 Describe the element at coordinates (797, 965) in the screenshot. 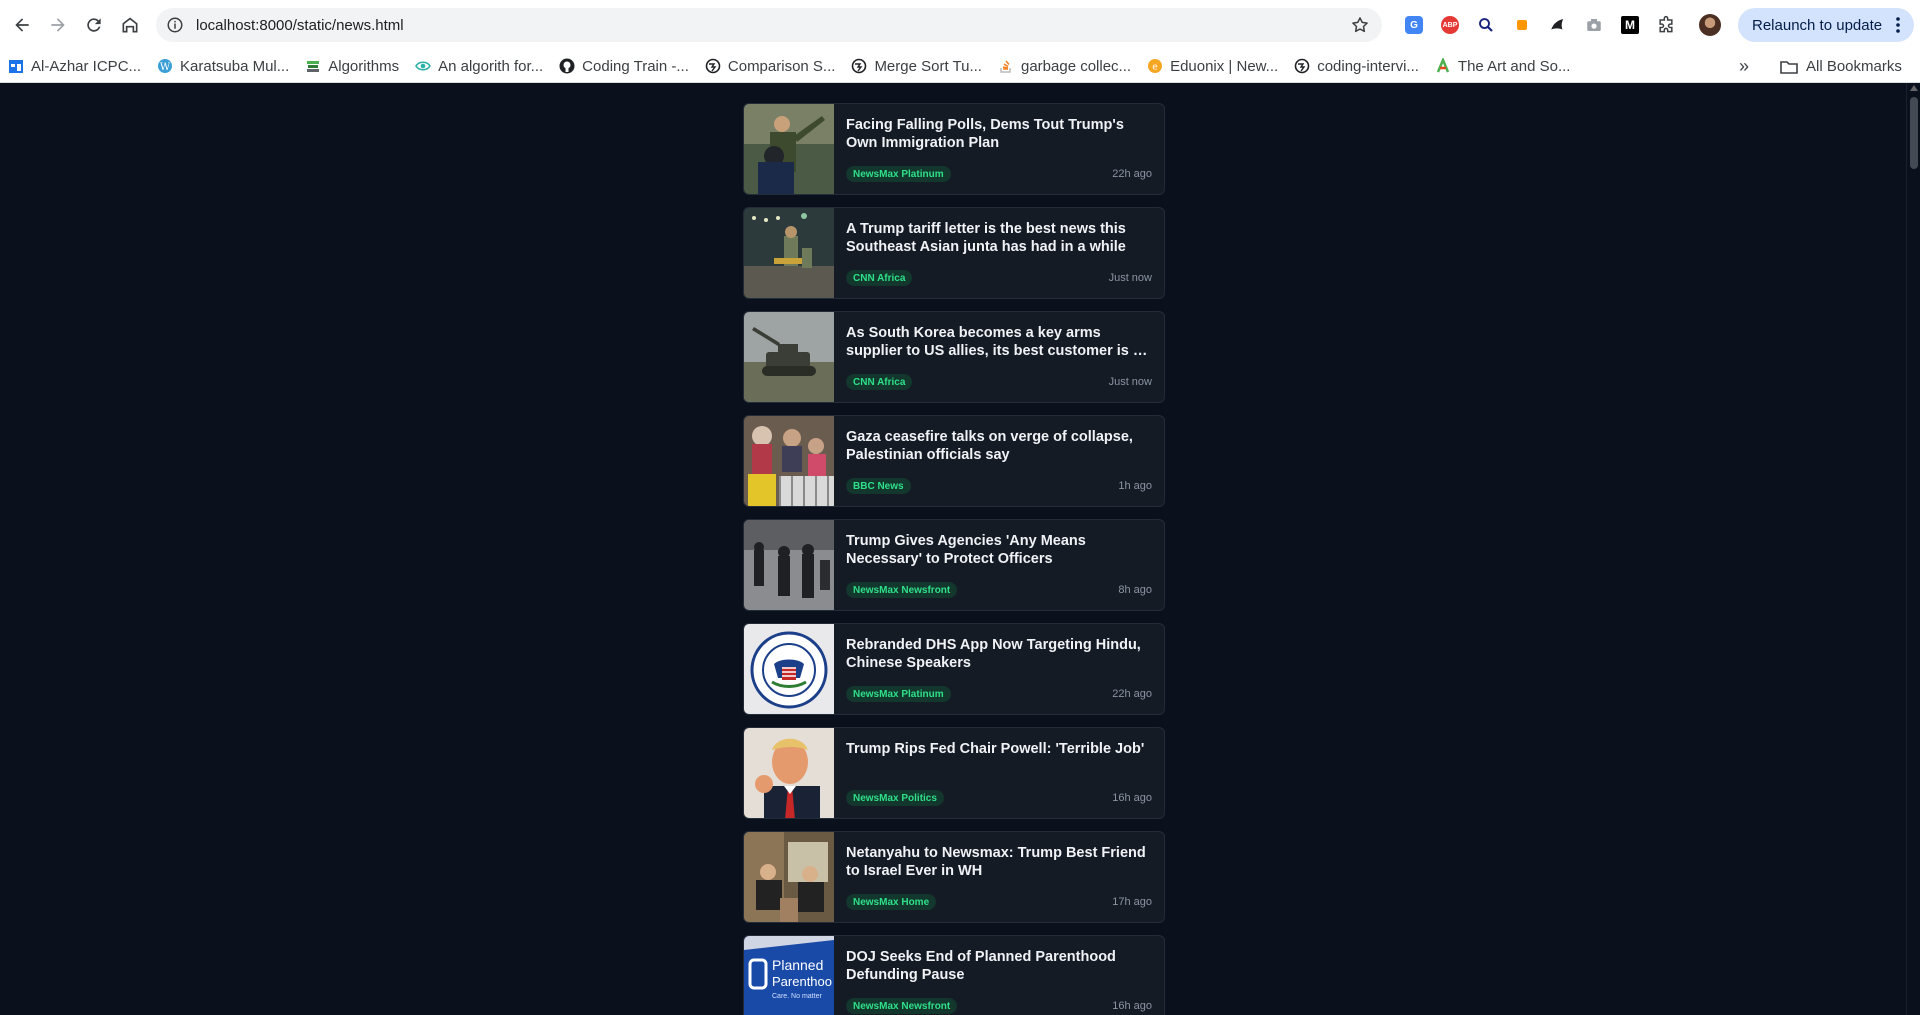

I see `svg-text: Planned` at that location.